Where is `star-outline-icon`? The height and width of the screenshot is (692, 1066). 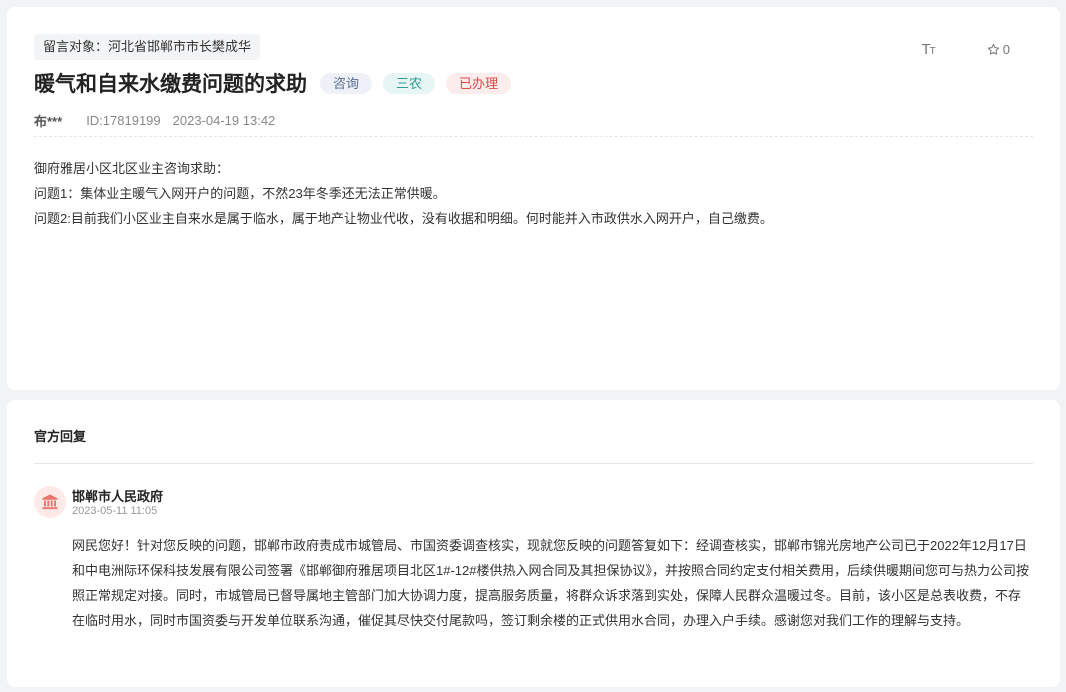
star-outline-icon is located at coordinates (993, 49).